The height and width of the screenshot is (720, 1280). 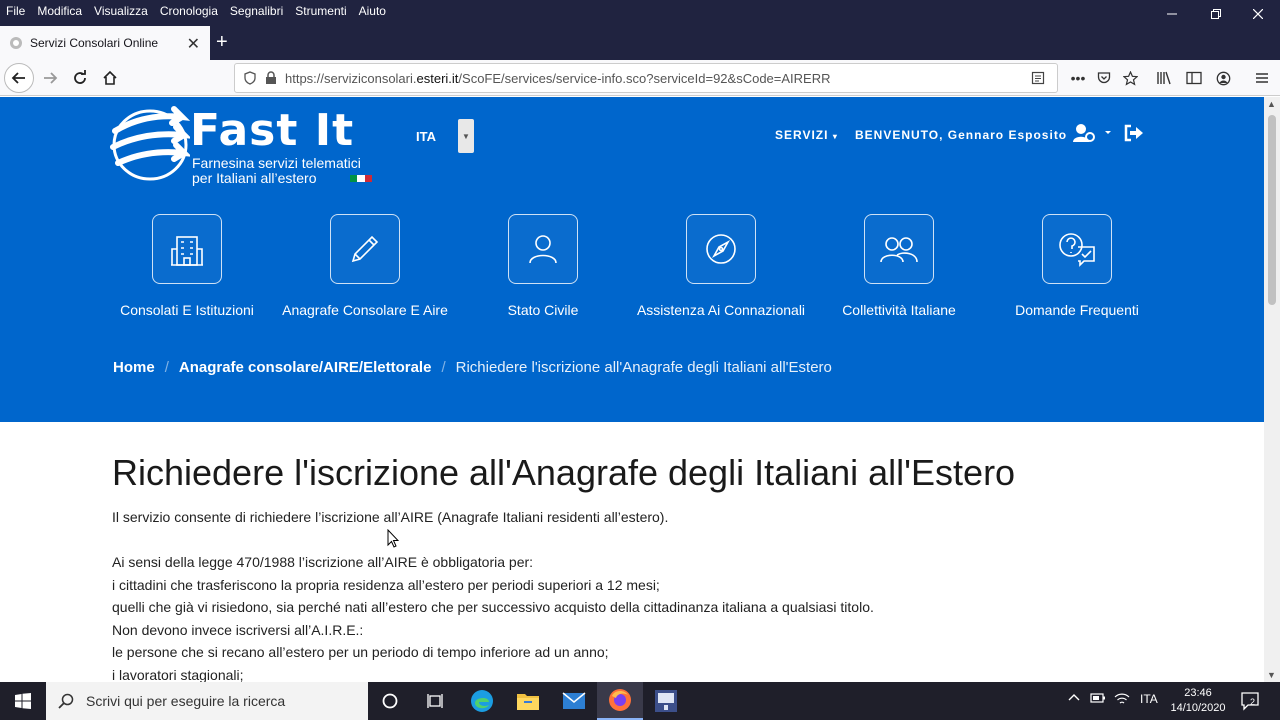 What do you see at coordinates (187, 251) in the screenshot?
I see `building-icon` at bounding box center [187, 251].